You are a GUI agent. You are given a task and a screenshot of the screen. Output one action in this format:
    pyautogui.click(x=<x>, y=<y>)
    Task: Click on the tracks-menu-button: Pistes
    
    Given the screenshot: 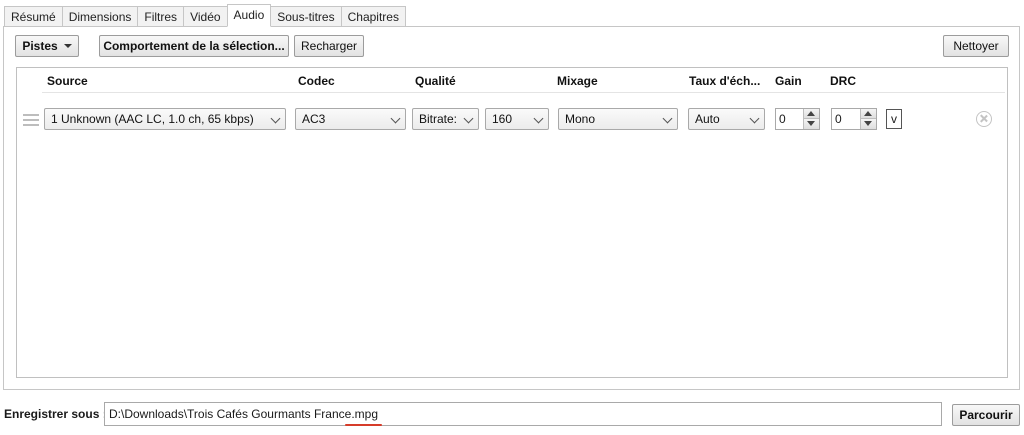 What is the action you would take?
    pyautogui.click(x=47, y=46)
    